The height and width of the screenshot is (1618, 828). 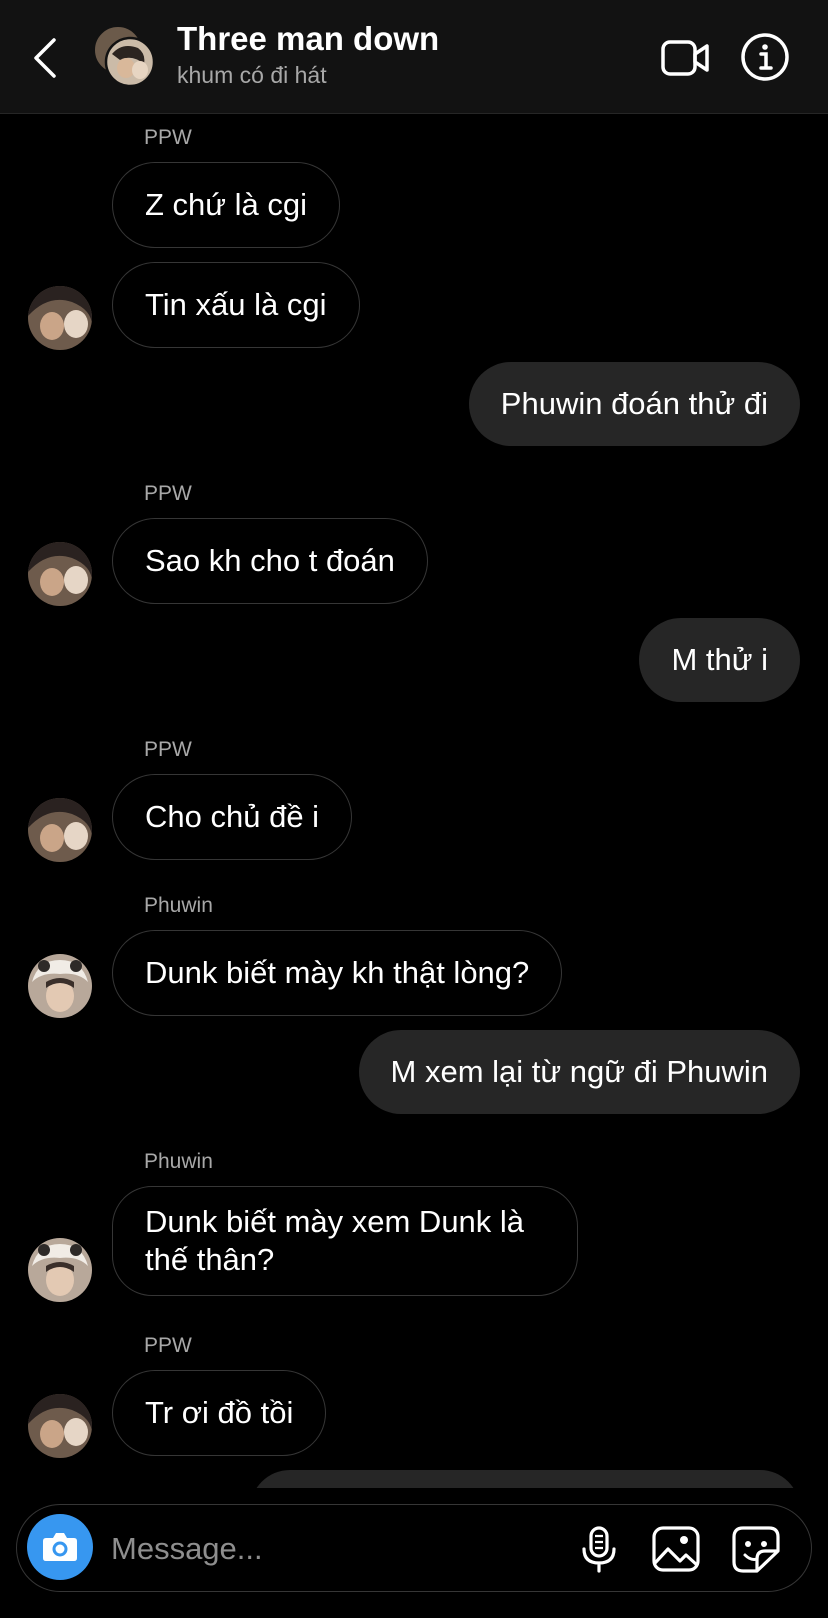 What do you see at coordinates (676, 1549) in the screenshot?
I see `gallery-icon` at bounding box center [676, 1549].